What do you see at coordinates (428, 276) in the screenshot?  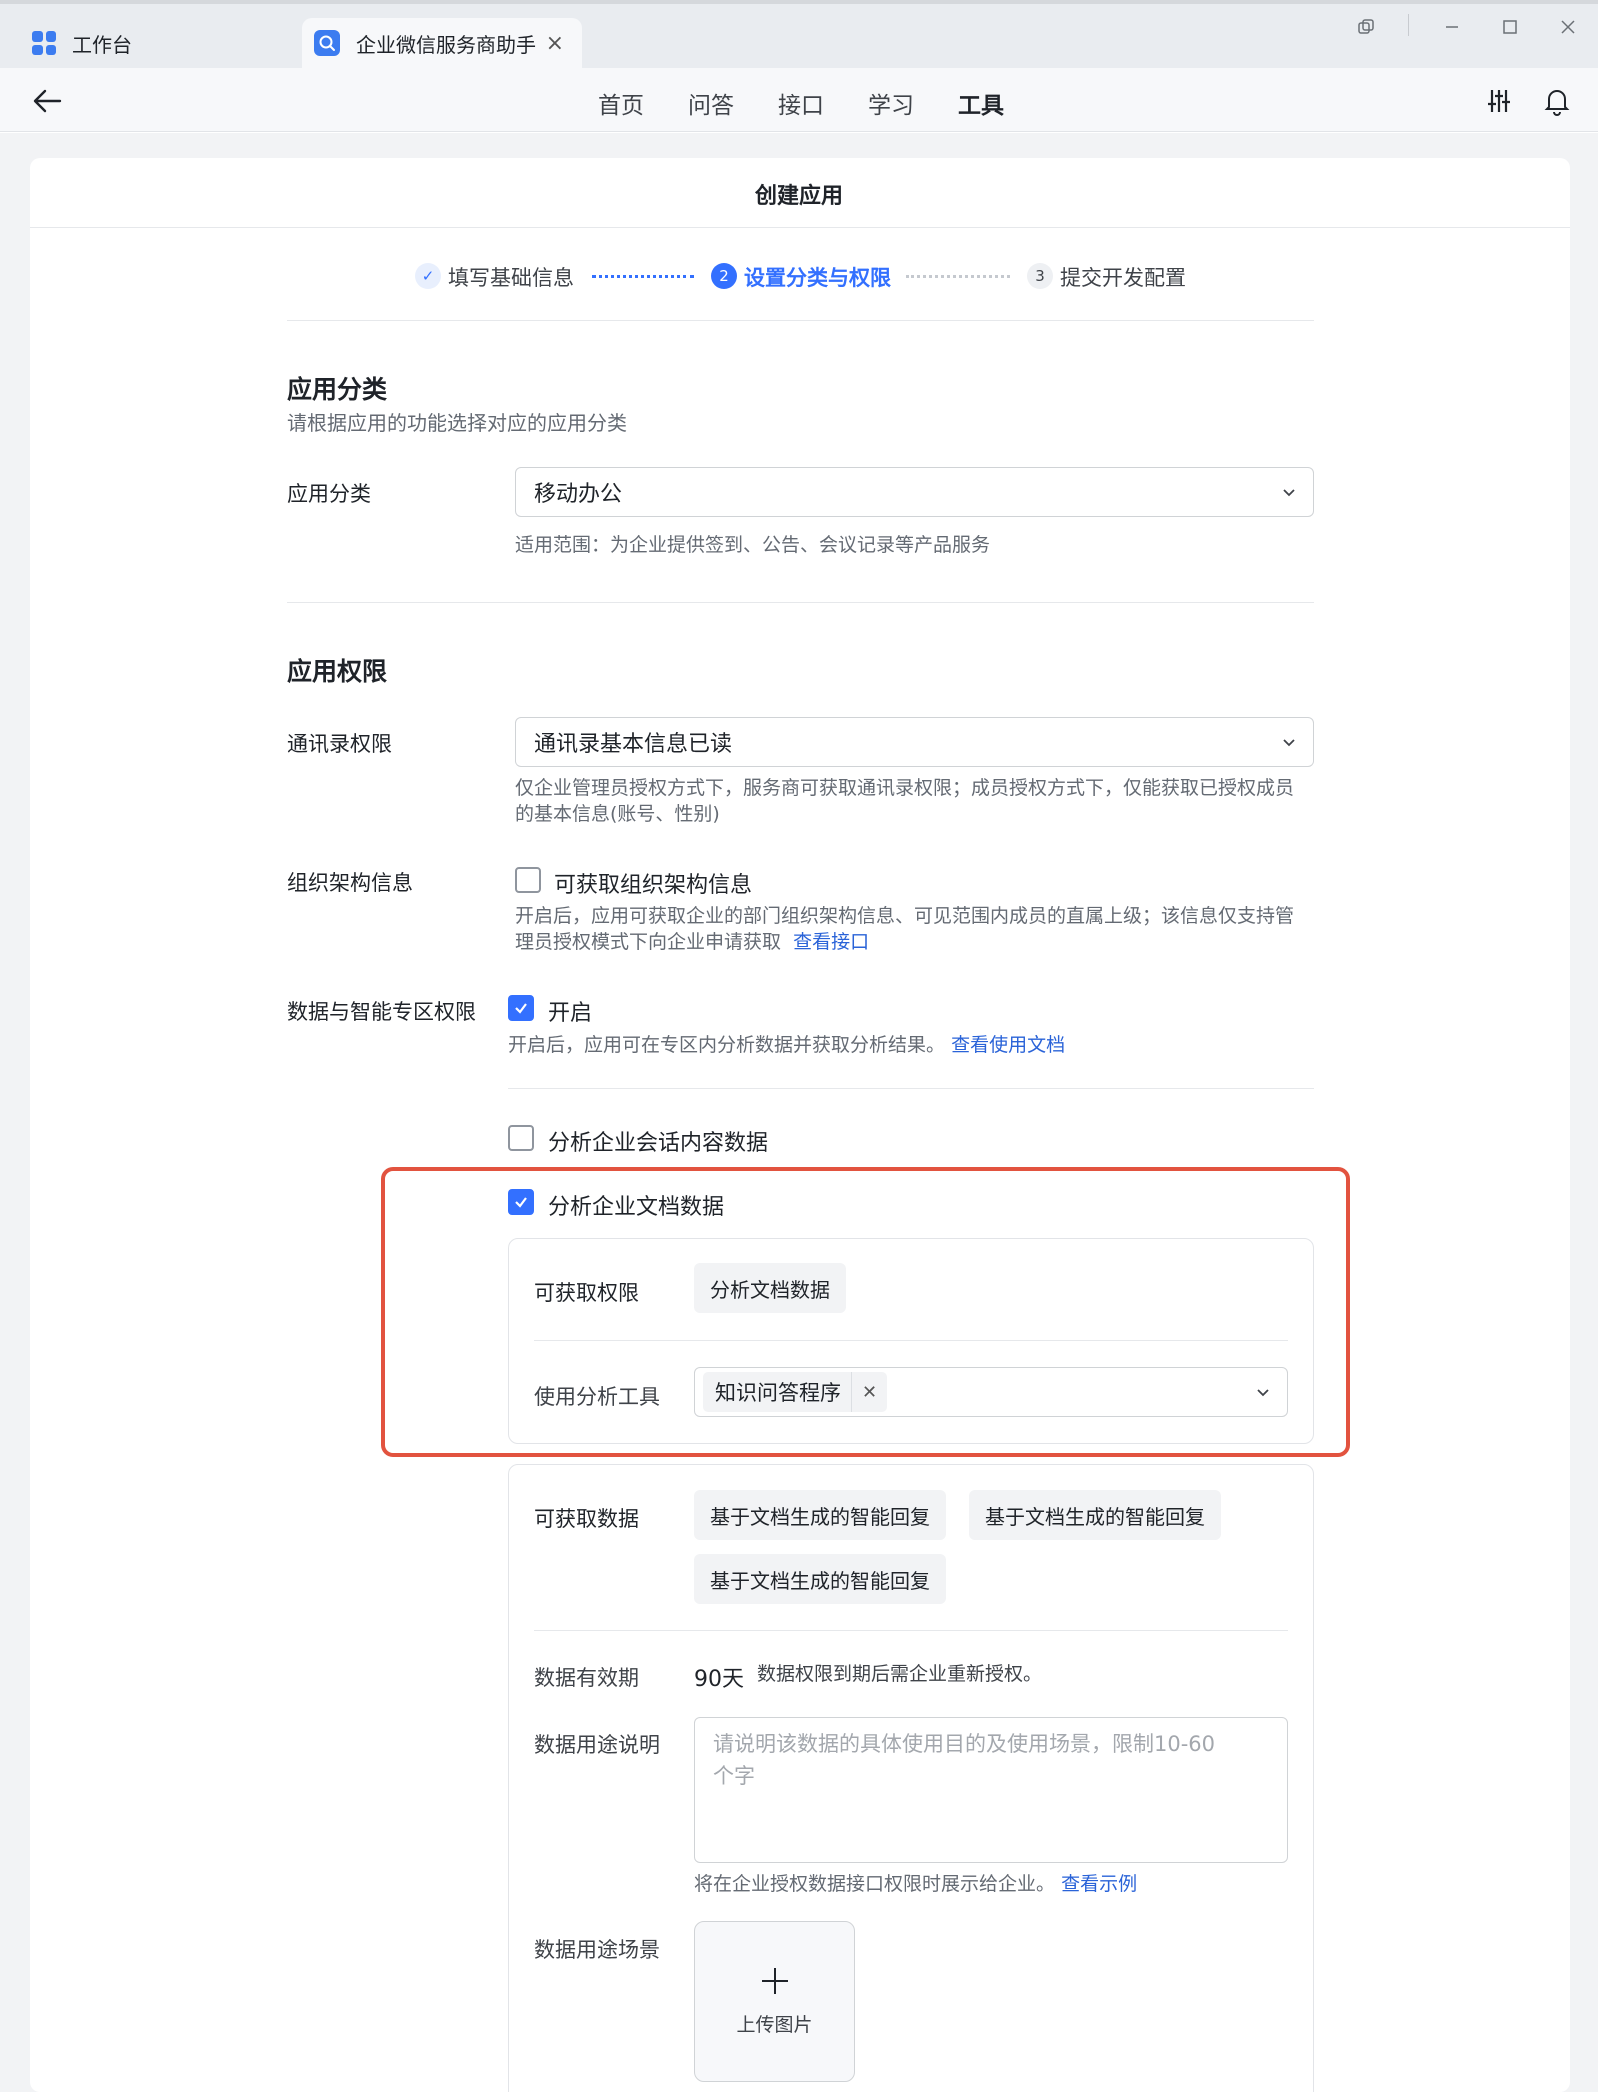 I see `step-1-check-icon: ✓` at bounding box center [428, 276].